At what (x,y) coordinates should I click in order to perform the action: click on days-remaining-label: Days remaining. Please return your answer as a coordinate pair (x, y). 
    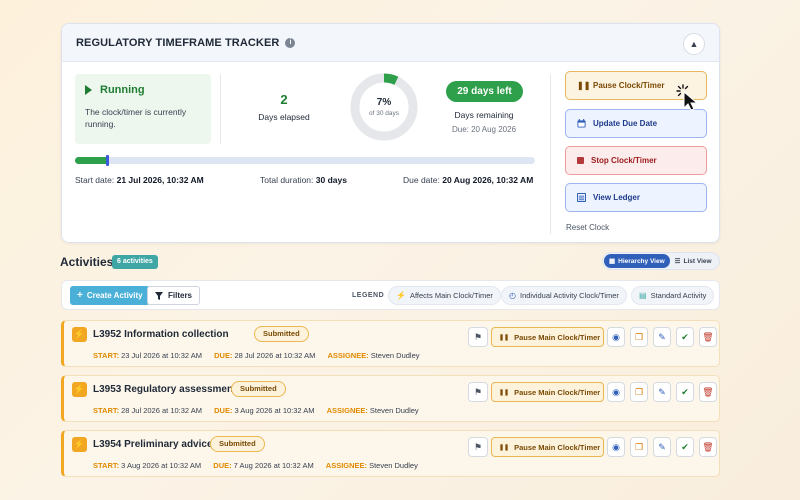
    Looking at the image, I should click on (484, 115).